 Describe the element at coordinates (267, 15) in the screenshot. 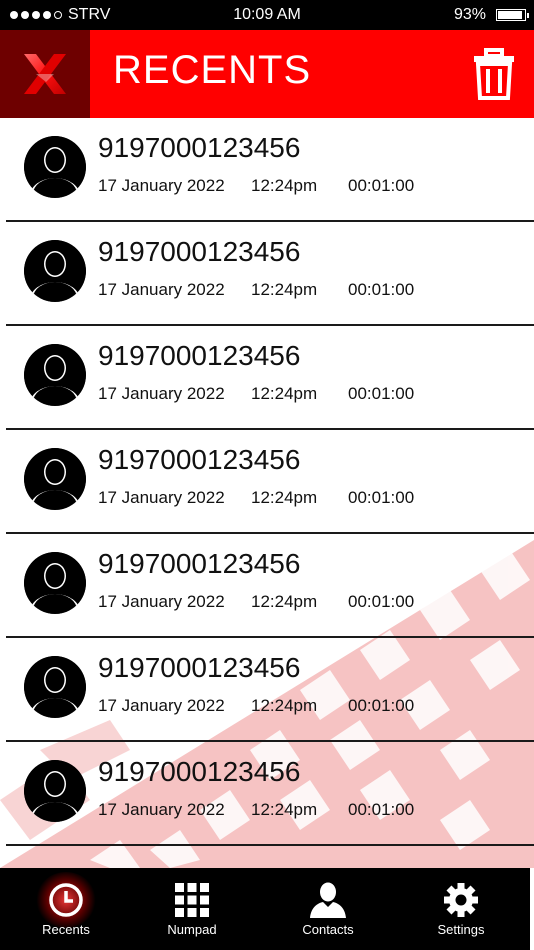

I see `status-bar: STRV 10:09 AM 93%` at that location.